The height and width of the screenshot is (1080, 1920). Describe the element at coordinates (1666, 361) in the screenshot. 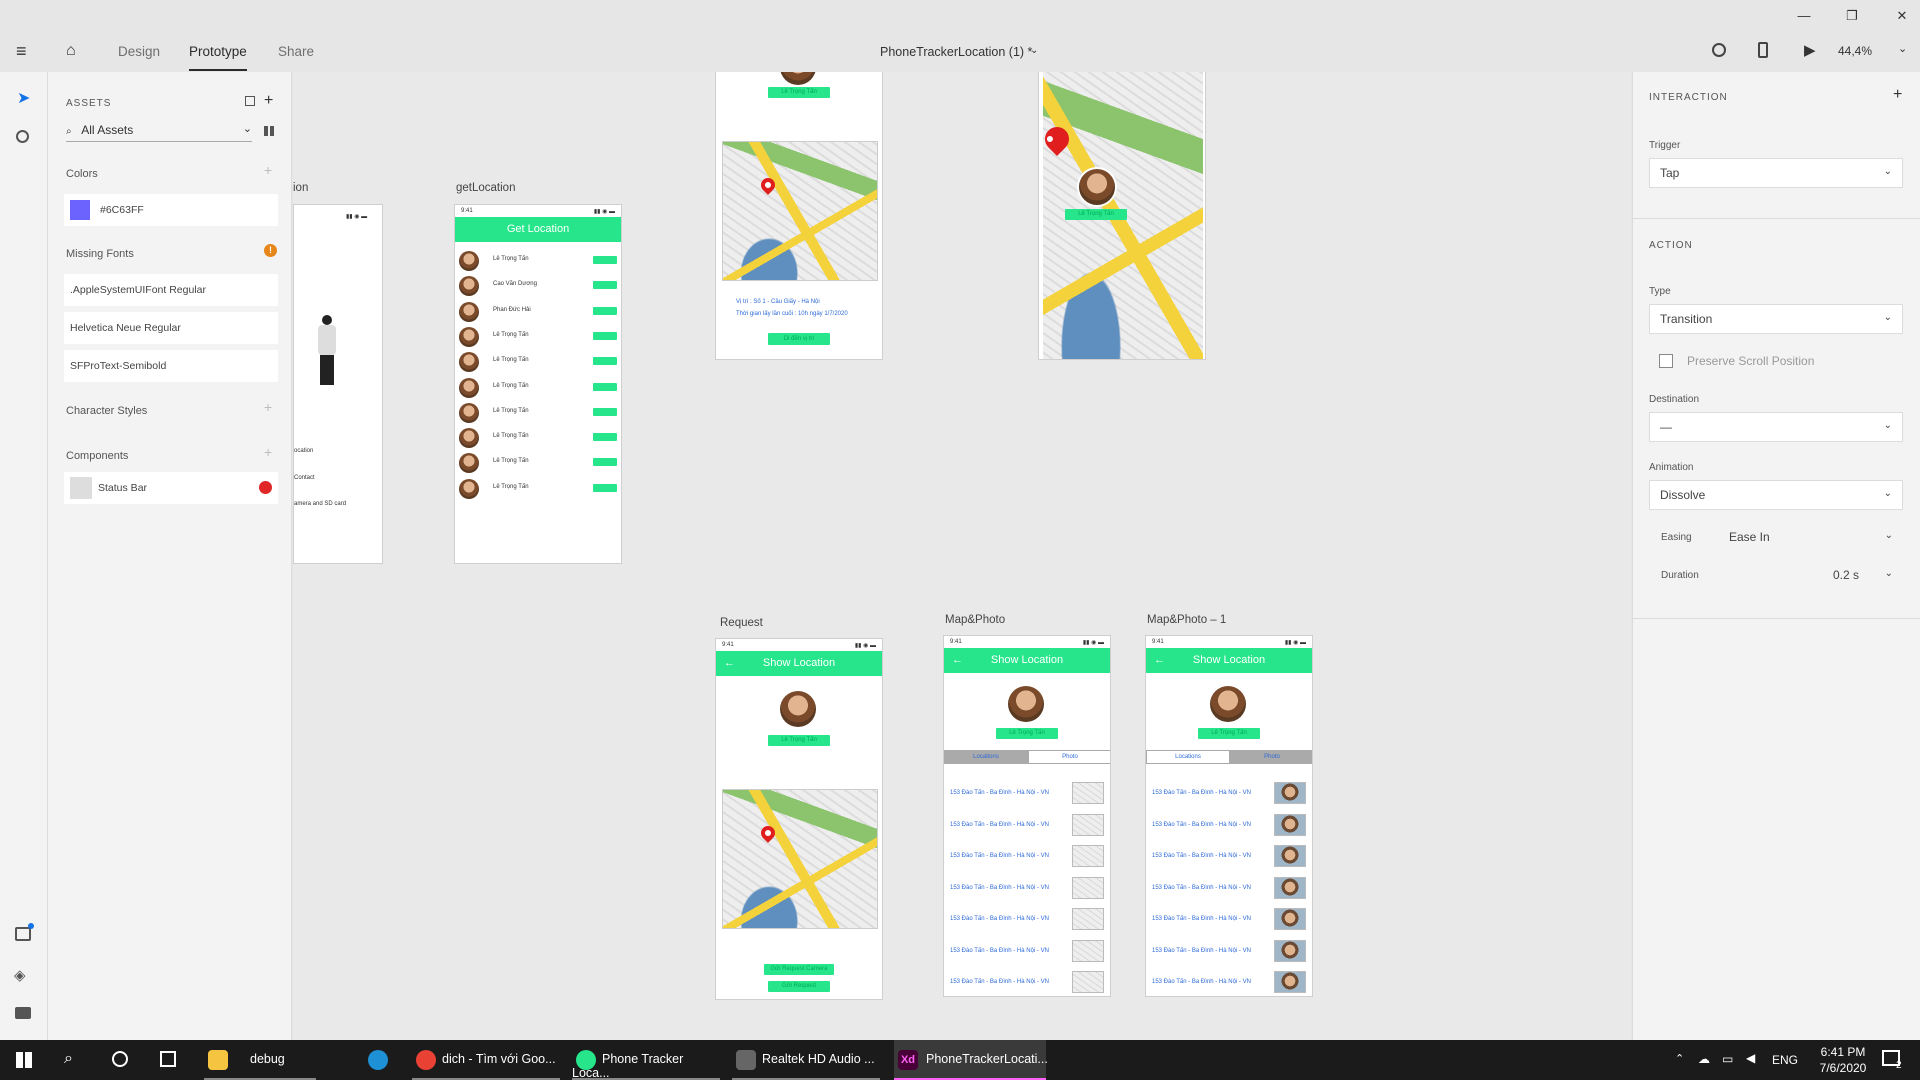

I see `preserve-scroll-checkbox` at that location.